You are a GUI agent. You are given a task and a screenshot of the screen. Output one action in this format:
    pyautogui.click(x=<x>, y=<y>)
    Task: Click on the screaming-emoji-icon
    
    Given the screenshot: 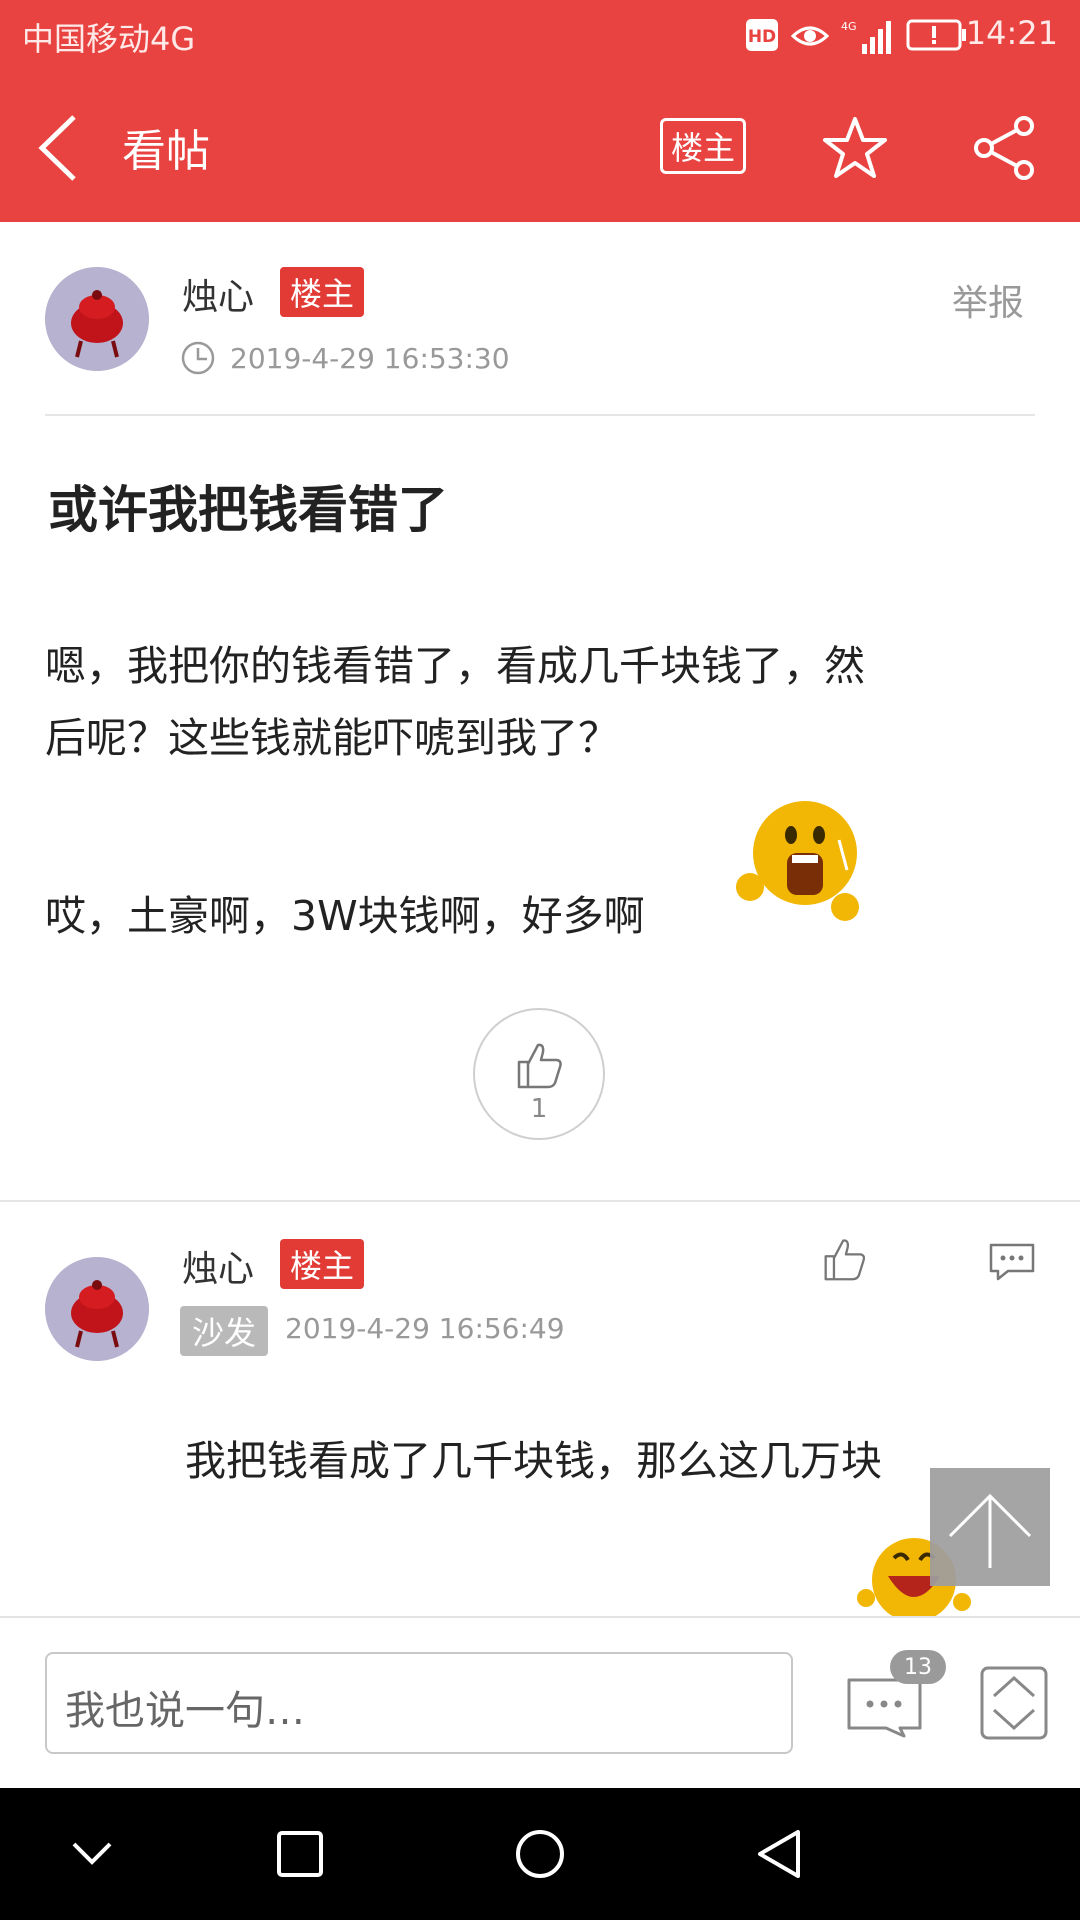 What is the action you would take?
    pyautogui.click(x=800, y=862)
    